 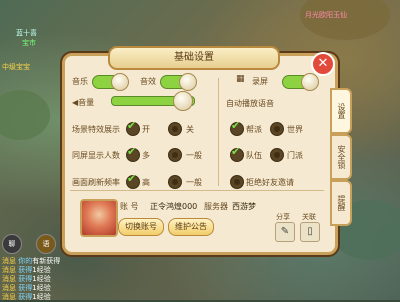 What do you see at coordinates (237, 153) in the screenshot?
I see `voice-team-checkbox` at bounding box center [237, 153].